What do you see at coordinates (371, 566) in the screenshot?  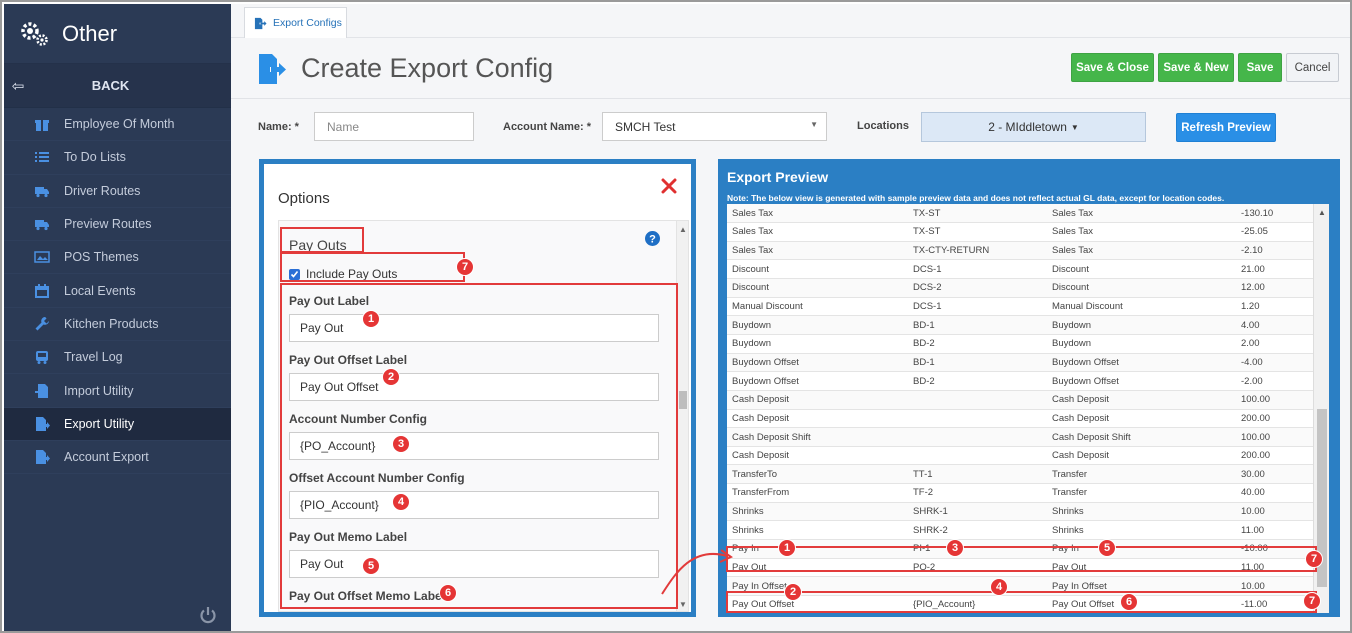 I see `marker-5: 5` at bounding box center [371, 566].